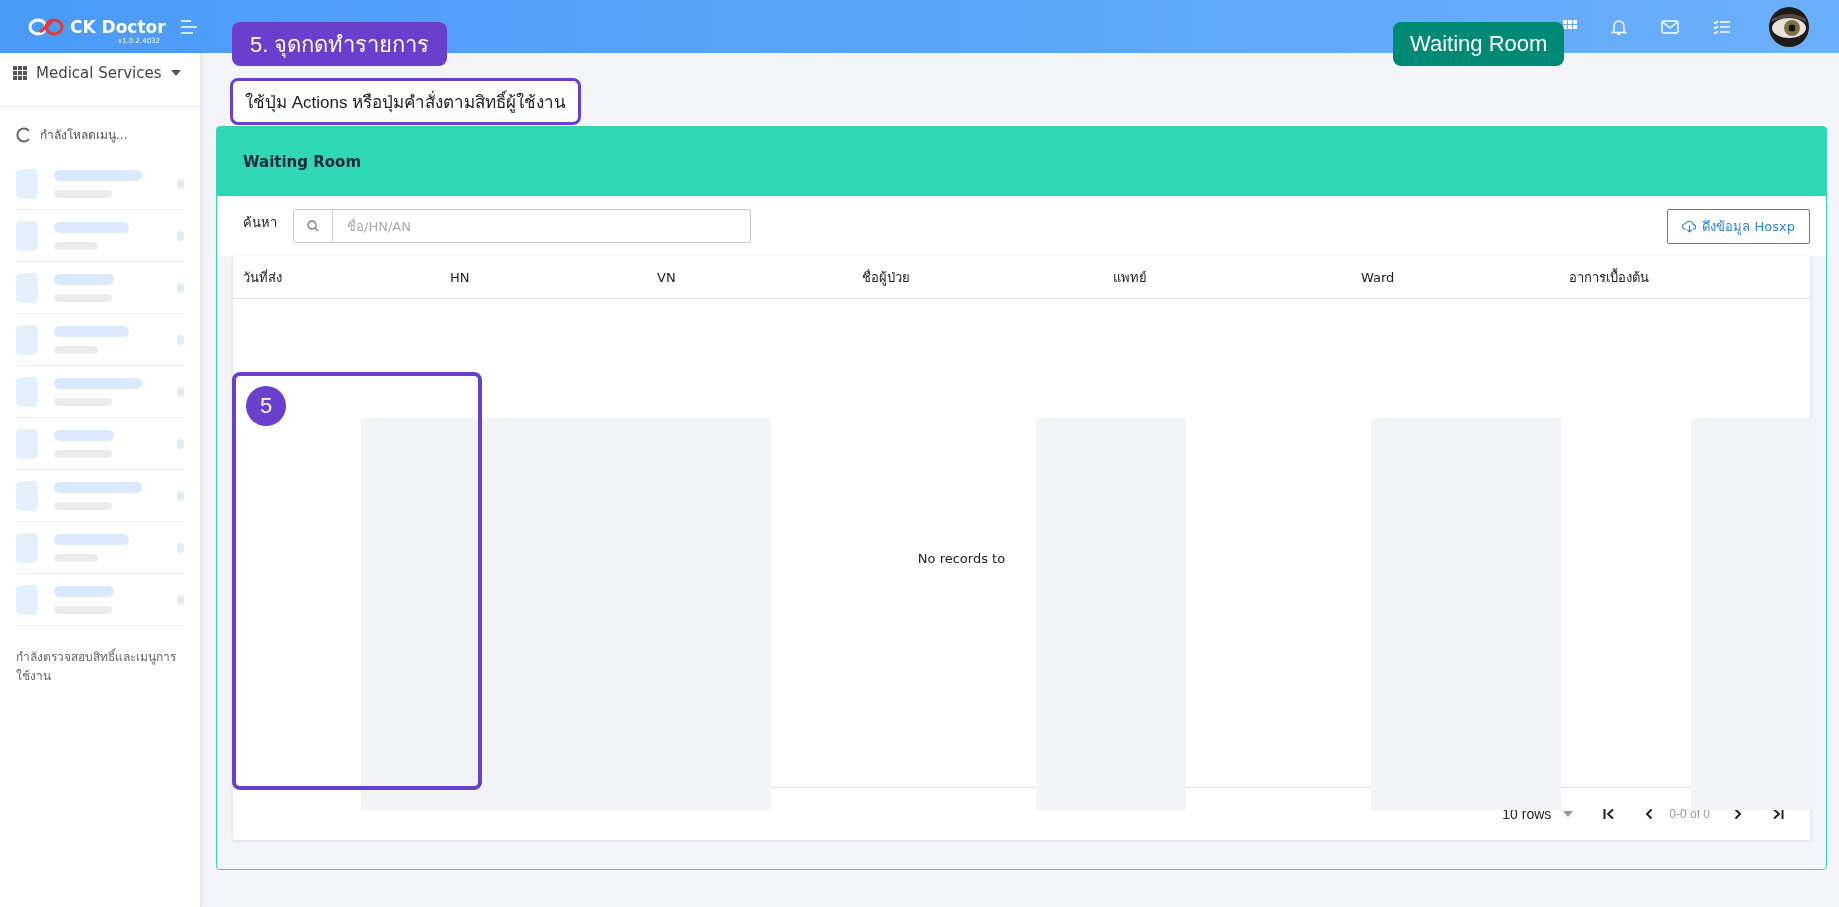 This screenshot has width=1839, height=907. What do you see at coordinates (24, 134) in the screenshot?
I see `spinner-icon` at bounding box center [24, 134].